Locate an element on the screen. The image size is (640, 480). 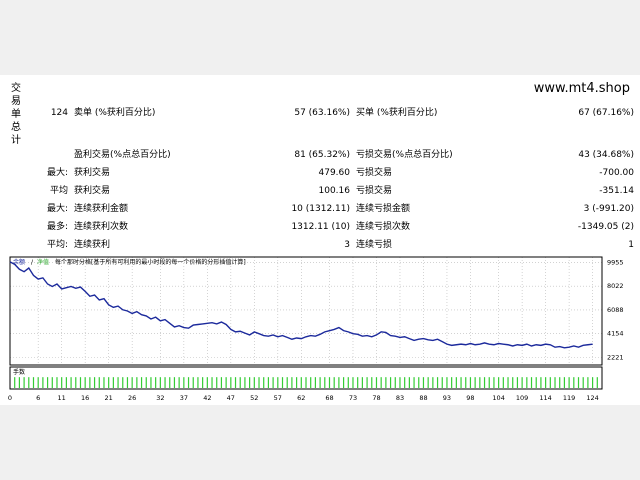
legend-equity: 净值 is located at coordinates (43, 262).